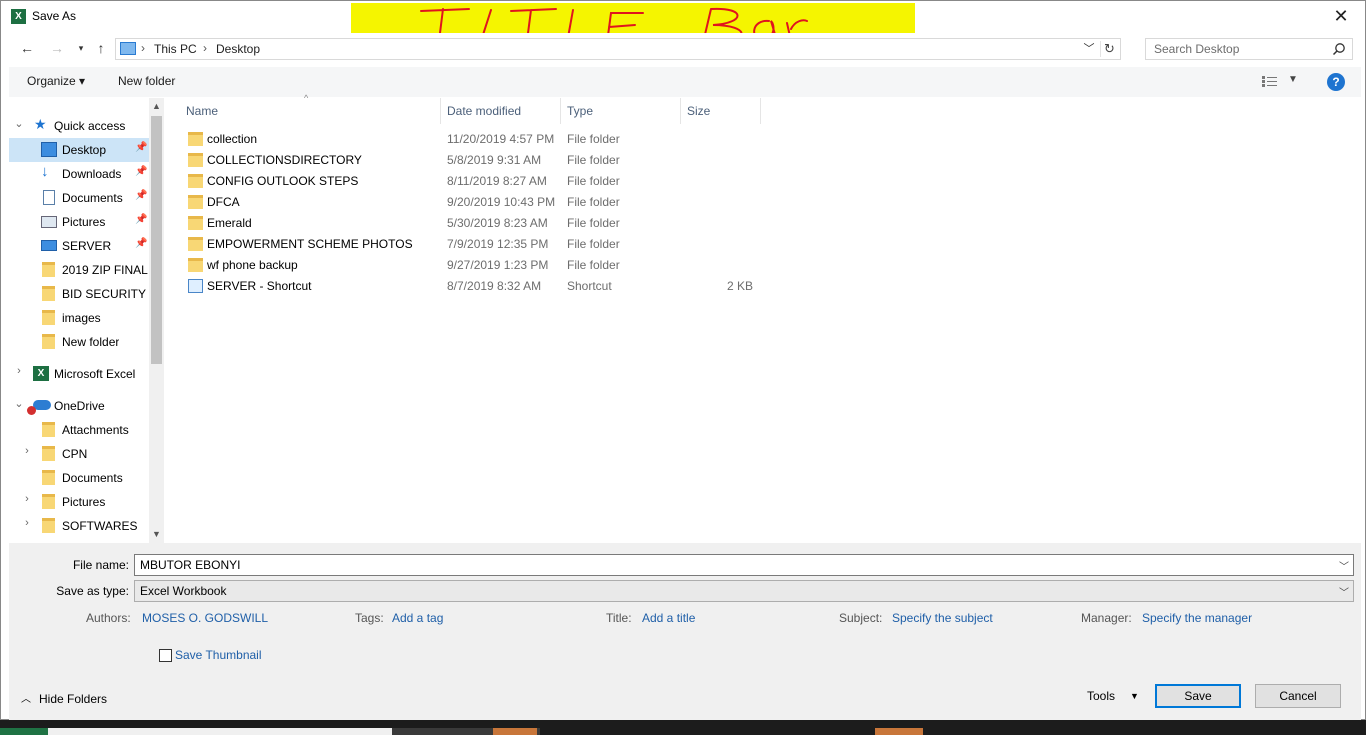 The image size is (1366, 735). Describe the element at coordinates (175, 49) in the screenshot. I see `breadcrumb-this-pc: This PC` at that location.